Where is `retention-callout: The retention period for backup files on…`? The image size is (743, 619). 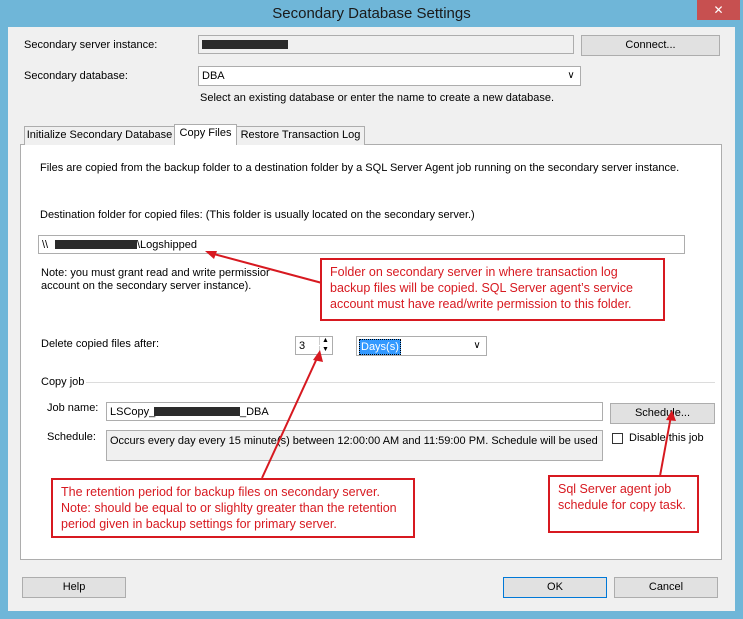
retention-callout: The retention period for backup files on… is located at coordinates (233, 508).